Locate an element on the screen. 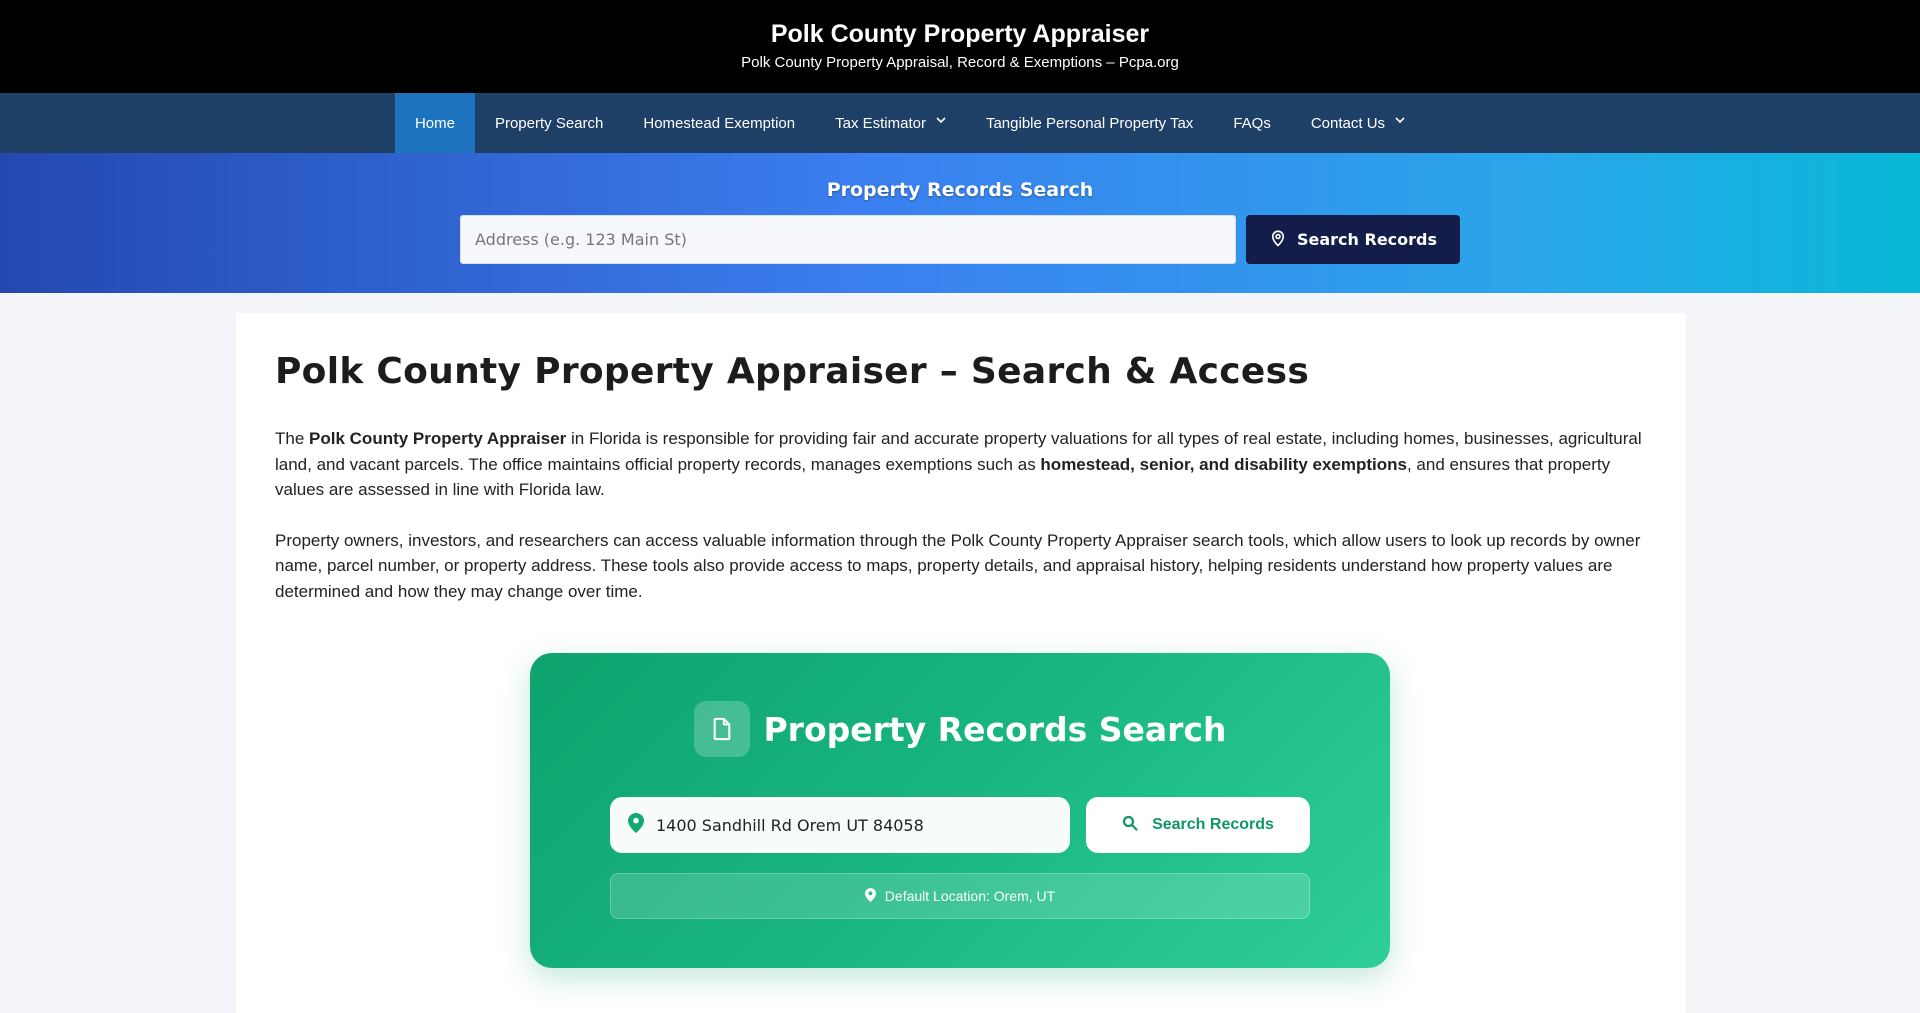 The image size is (1920, 1013). card-search-form: Search Records is located at coordinates (1000, 825).